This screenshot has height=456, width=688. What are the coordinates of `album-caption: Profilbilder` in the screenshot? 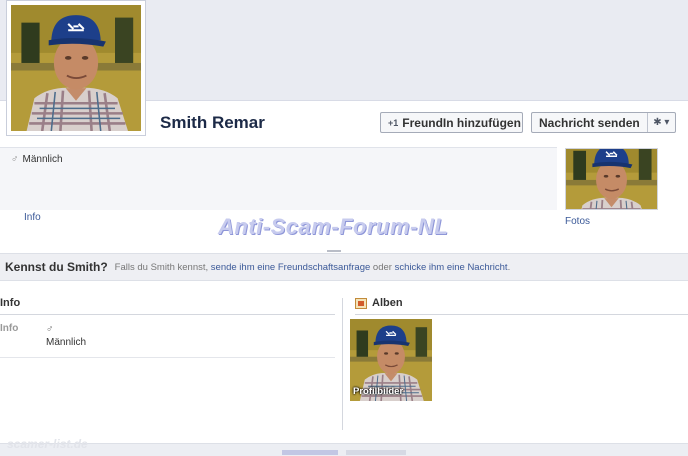 It's located at (378, 391).